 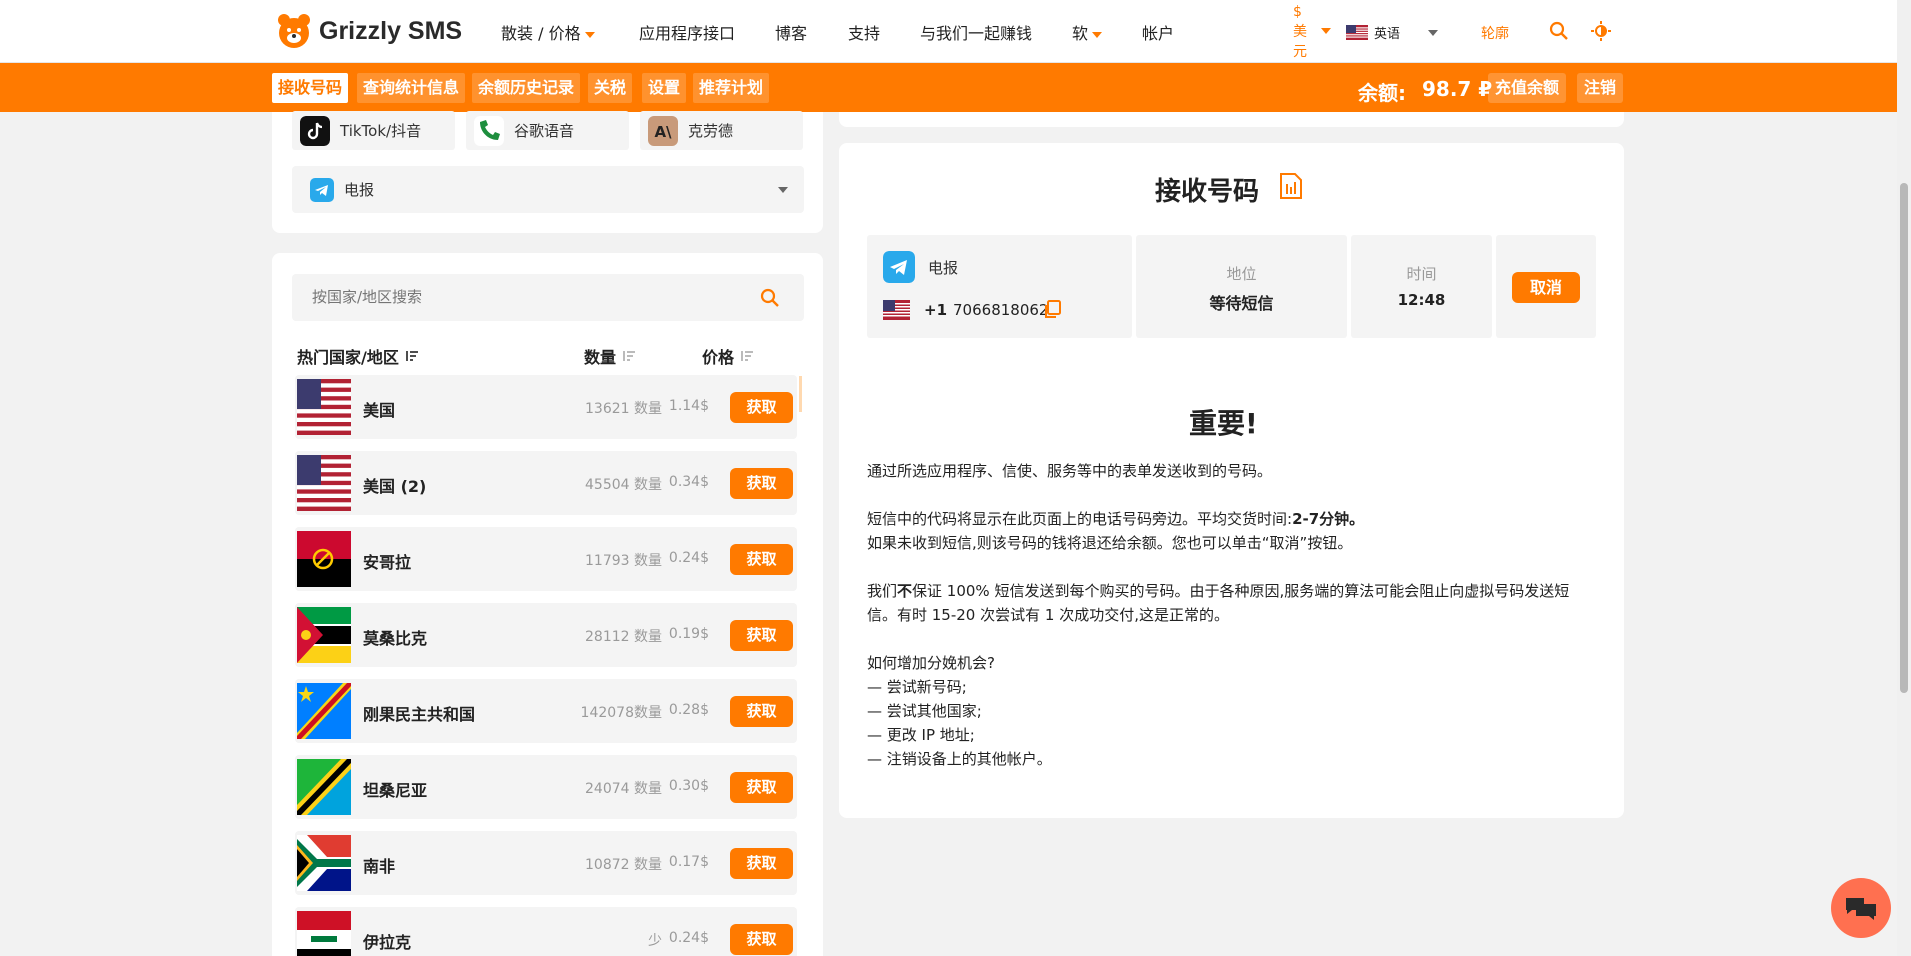 What do you see at coordinates (1001, 310) in the screenshot?
I see `phone-digits: 7066818062` at bounding box center [1001, 310].